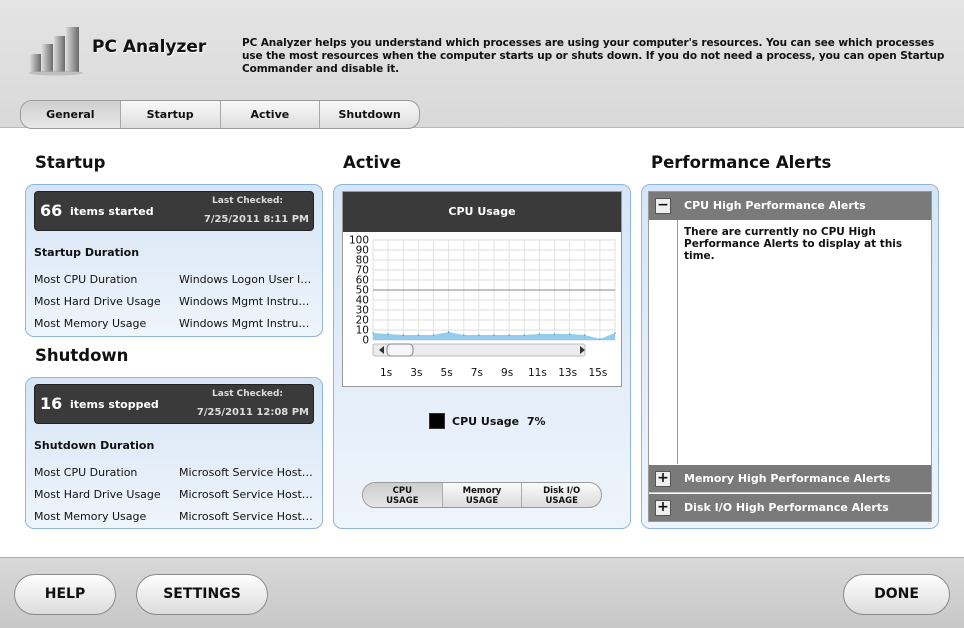  Describe the element at coordinates (402, 491) in the screenshot. I see `button-line: CPU` at that location.